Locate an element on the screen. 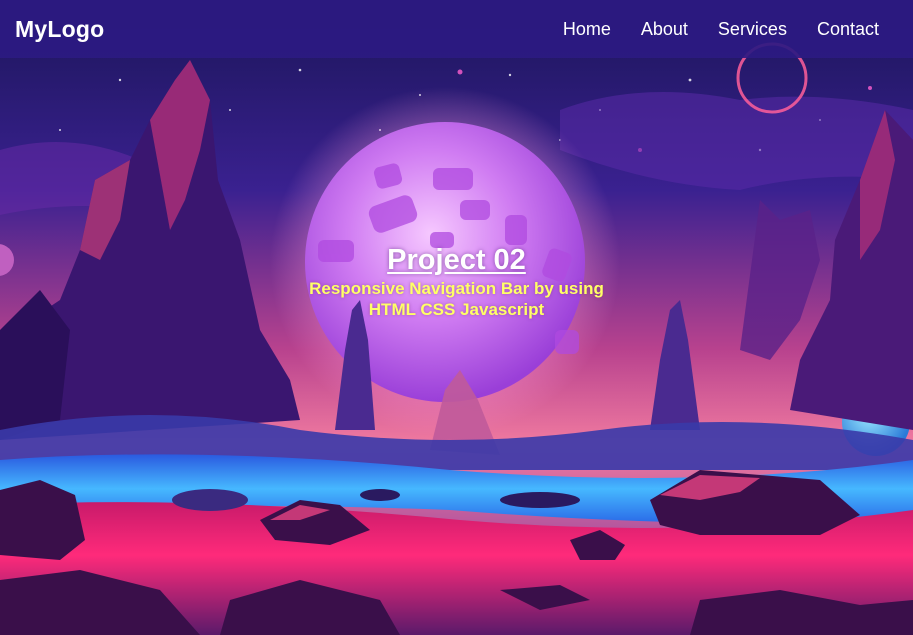 This screenshot has height=635, width=913. nav-link-home: Home is located at coordinates (587, 29).